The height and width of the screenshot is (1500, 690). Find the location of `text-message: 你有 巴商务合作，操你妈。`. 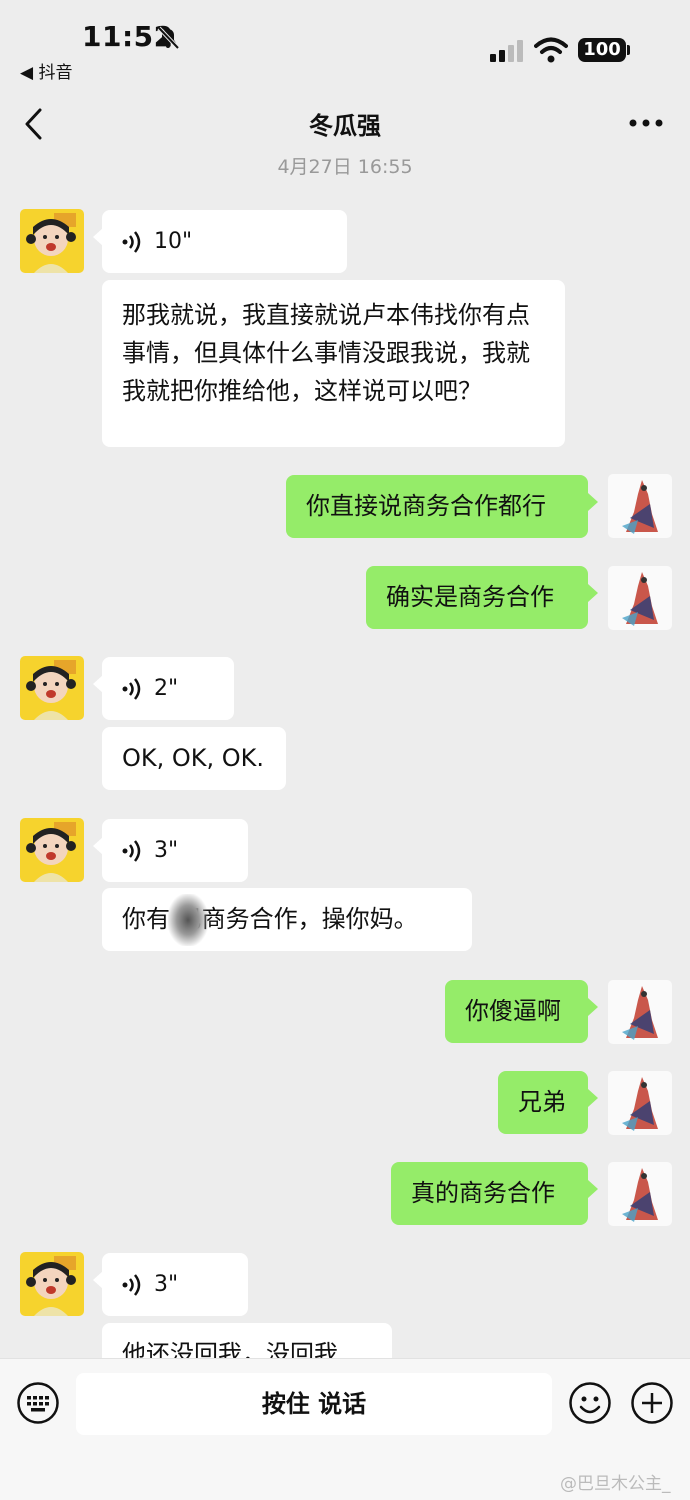

text-message: 你有 巴商务合作，操你妈。 is located at coordinates (287, 919).